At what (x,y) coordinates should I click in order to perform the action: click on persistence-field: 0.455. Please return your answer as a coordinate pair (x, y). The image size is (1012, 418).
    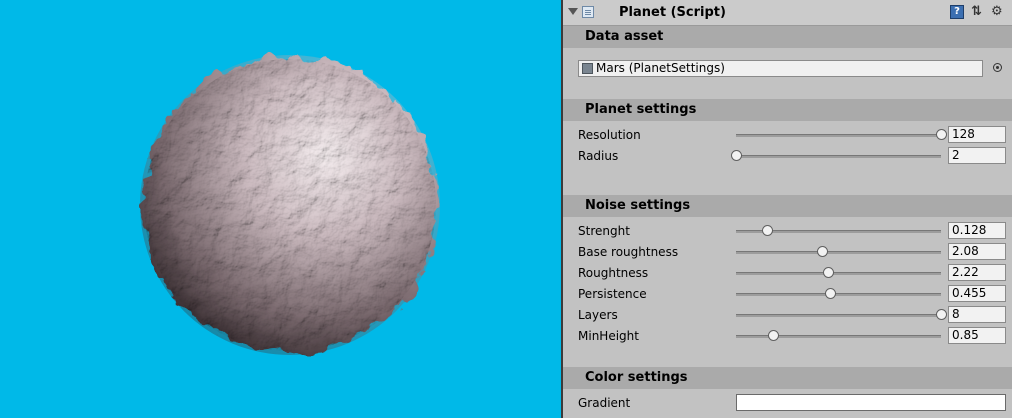
    Looking at the image, I should click on (977, 293).